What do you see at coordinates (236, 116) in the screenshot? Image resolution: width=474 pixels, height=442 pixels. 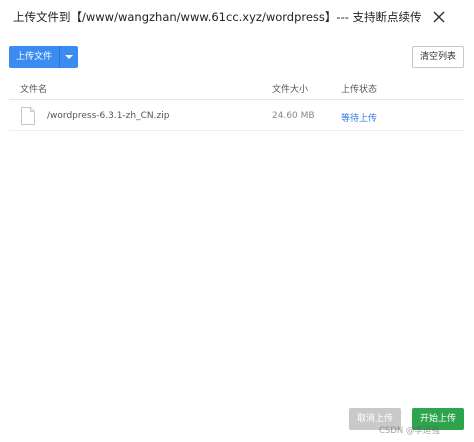 I see `table-row: /wordpress-6.3.1-zh_CN.zip 24.60 MB 等待上传` at bounding box center [236, 116].